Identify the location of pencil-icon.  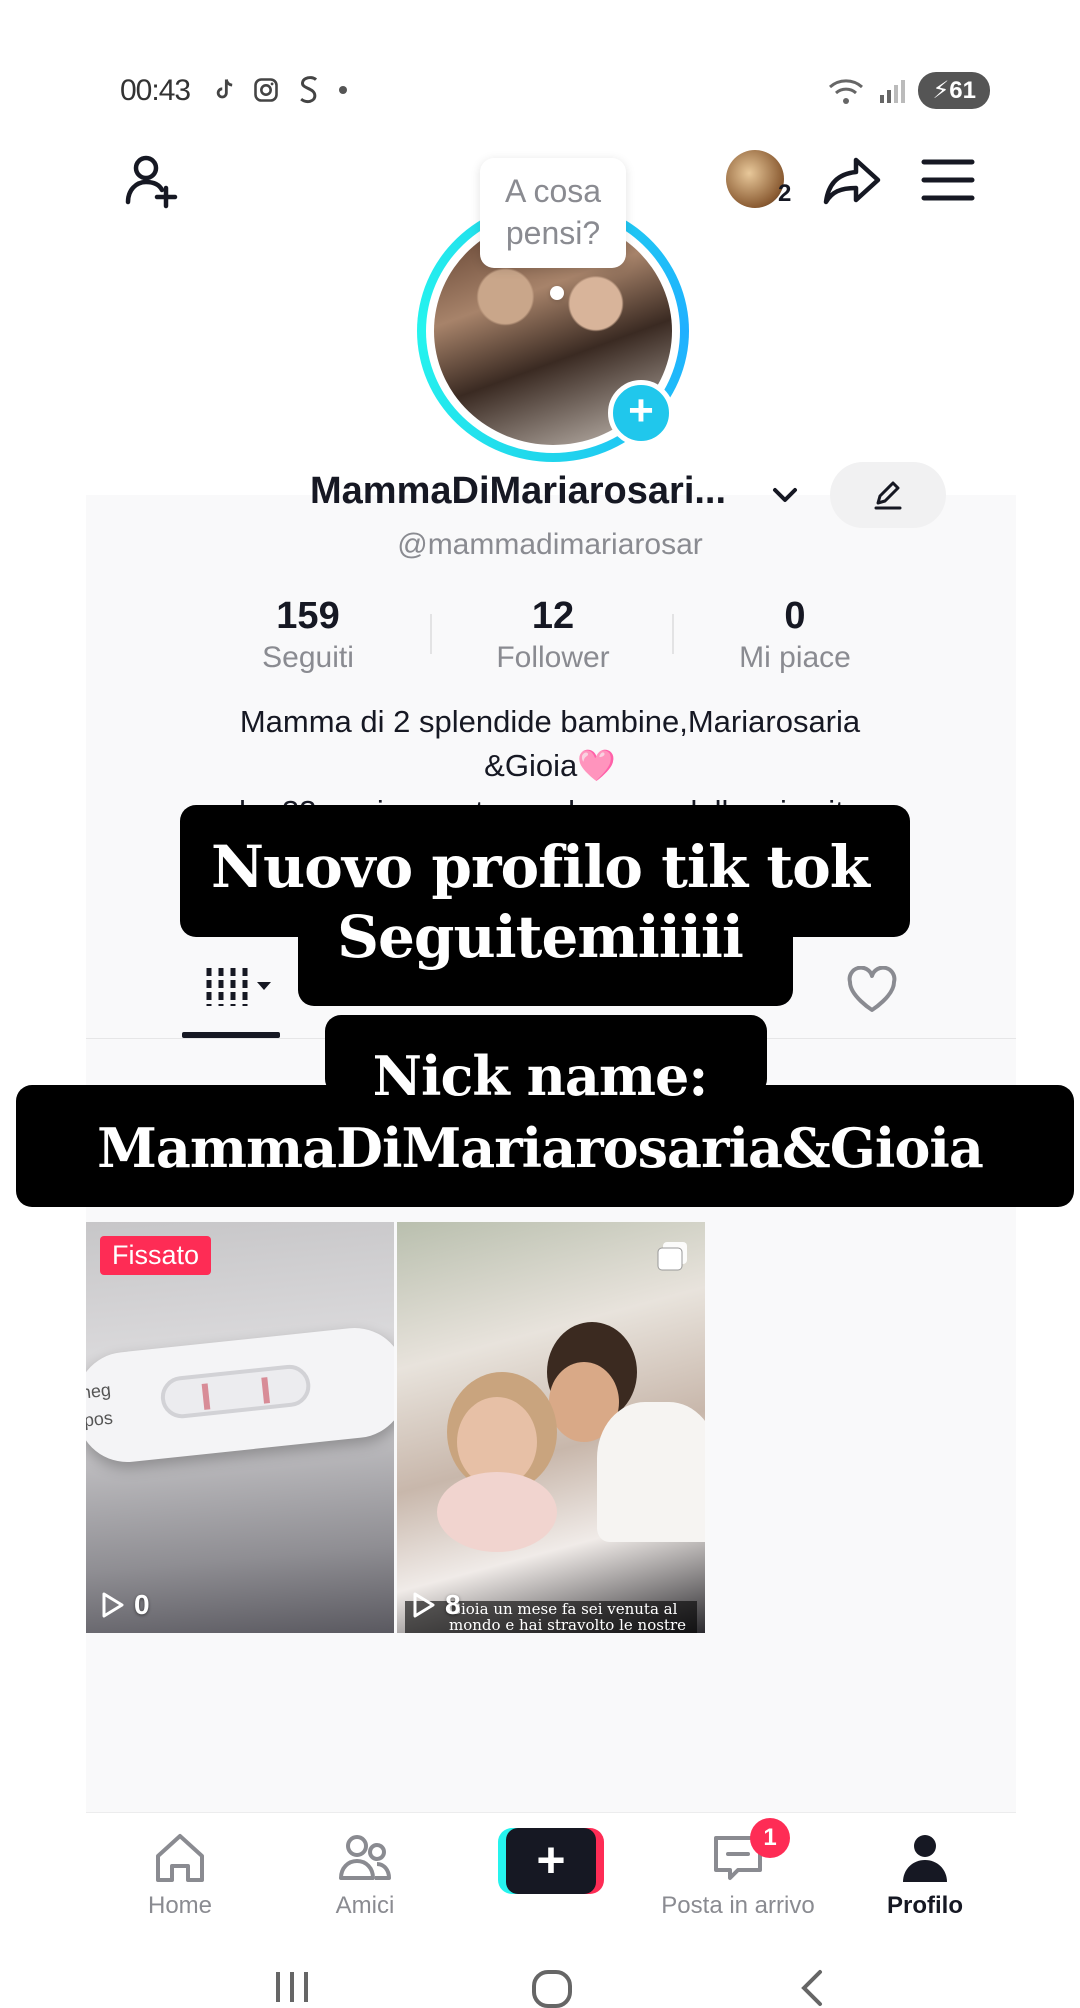
(888, 495).